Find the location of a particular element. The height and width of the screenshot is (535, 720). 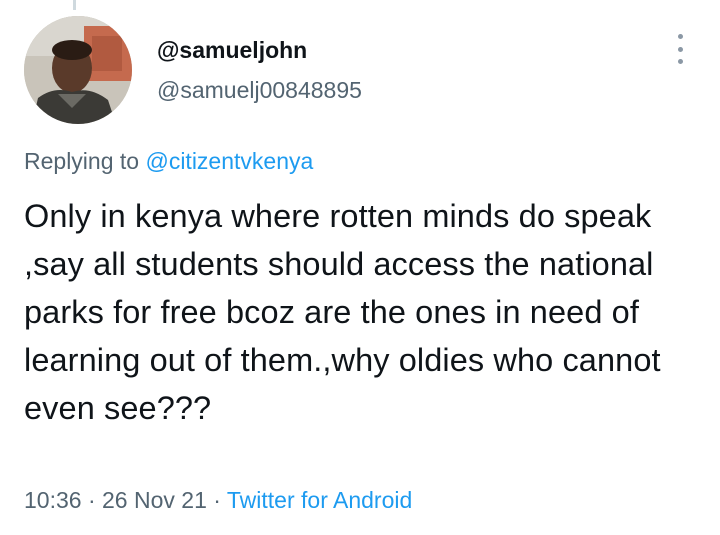

tweet-date: 26 Nov 21 is located at coordinates (154, 500).